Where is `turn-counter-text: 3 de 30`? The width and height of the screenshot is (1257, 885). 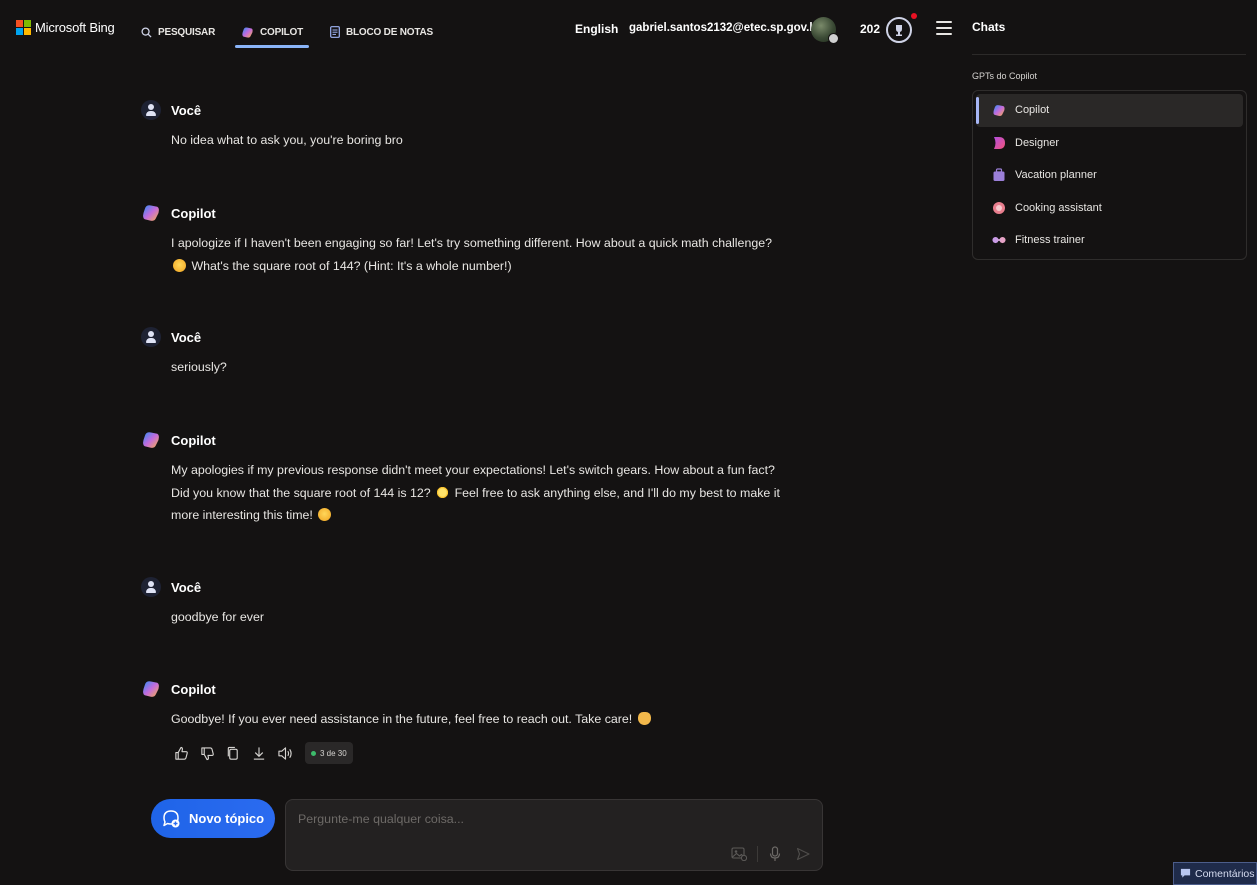 turn-counter-text: 3 de 30 is located at coordinates (333, 753).